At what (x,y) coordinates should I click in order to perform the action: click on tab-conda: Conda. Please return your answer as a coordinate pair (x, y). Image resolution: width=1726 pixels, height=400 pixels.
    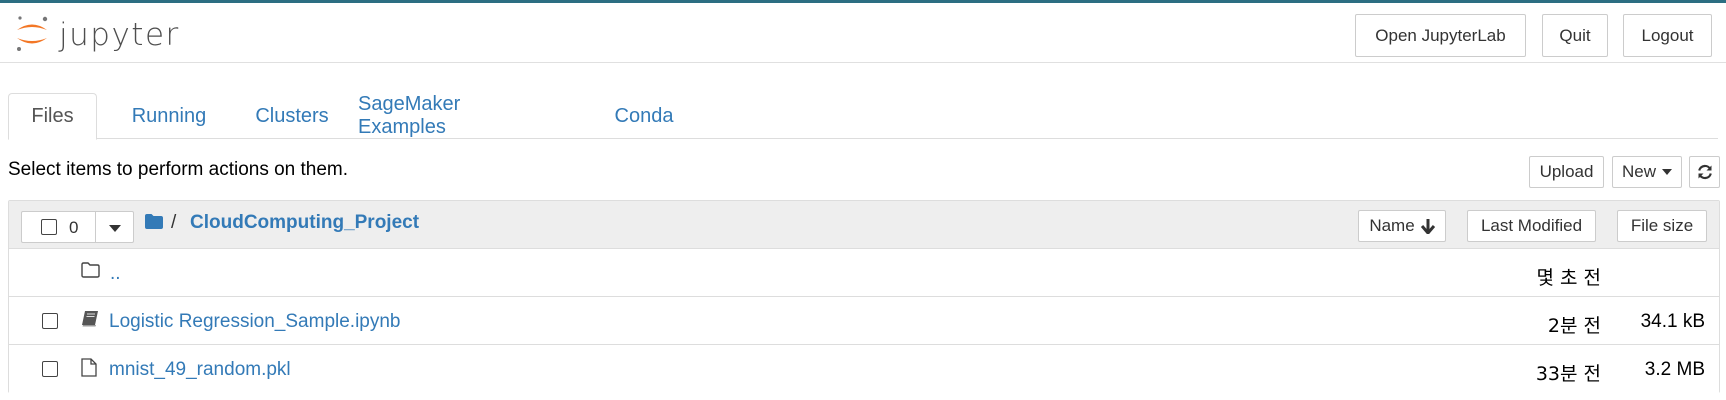
    Looking at the image, I should click on (644, 116).